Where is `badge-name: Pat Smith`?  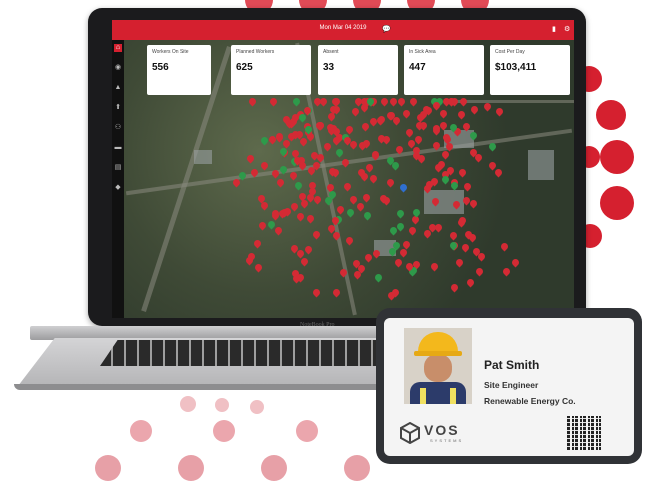 badge-name: Pat Smith is located at coordinates (512, 365).